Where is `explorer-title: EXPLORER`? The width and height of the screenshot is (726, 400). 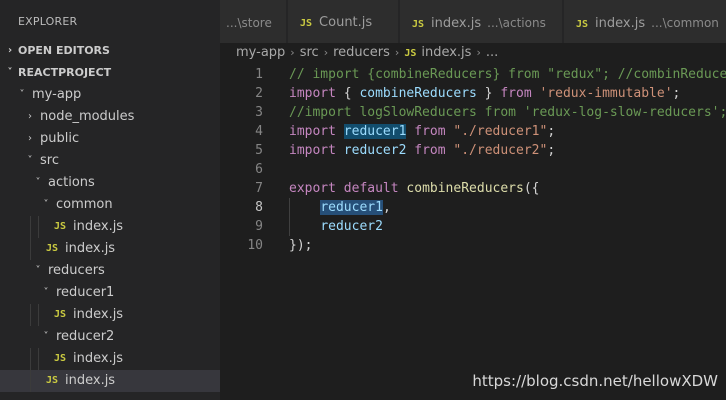 explorer-title: EXPLORER is located at coordinates (48, 21).